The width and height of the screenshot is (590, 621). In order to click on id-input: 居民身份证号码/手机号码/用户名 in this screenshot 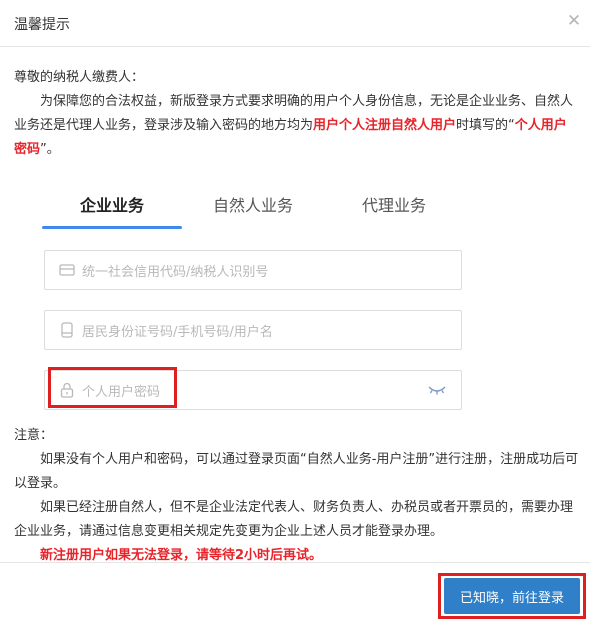, I will do `click(253, 330)`.